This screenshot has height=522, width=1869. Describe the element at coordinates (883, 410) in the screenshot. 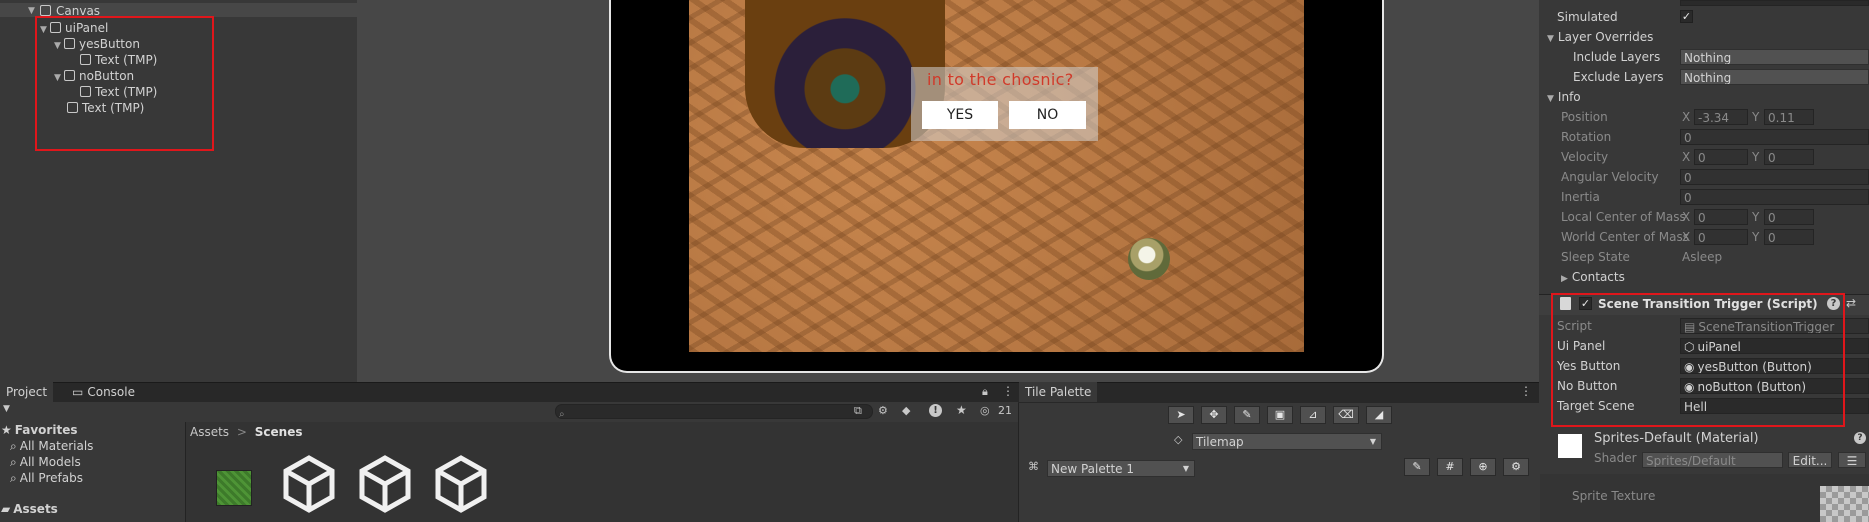

I see `filter-type-icon: ⚙` at that location.